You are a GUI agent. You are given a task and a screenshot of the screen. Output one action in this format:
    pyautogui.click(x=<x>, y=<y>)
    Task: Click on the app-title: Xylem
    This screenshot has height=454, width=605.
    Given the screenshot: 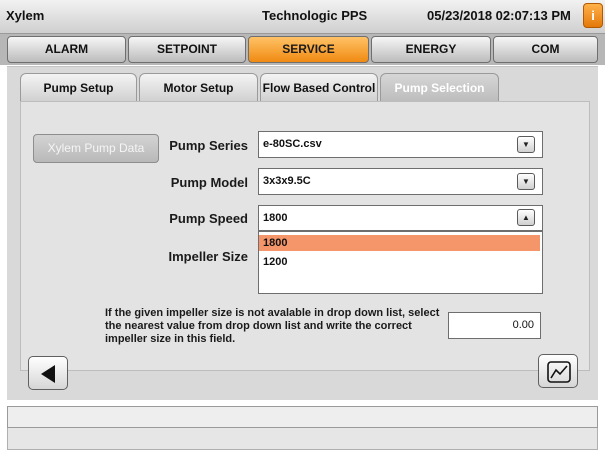 What is the action you would take?
    pyautogui.click(x=25, y=15)
    